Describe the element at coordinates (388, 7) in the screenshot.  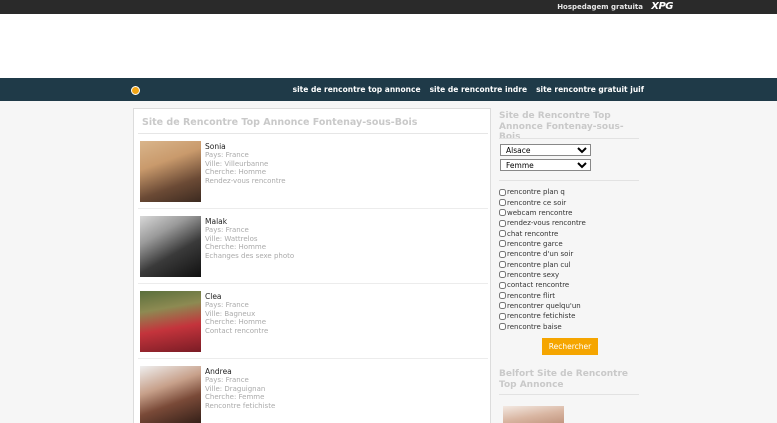
I see `top-bar: Hospedagem gratuita XPG` at that location.